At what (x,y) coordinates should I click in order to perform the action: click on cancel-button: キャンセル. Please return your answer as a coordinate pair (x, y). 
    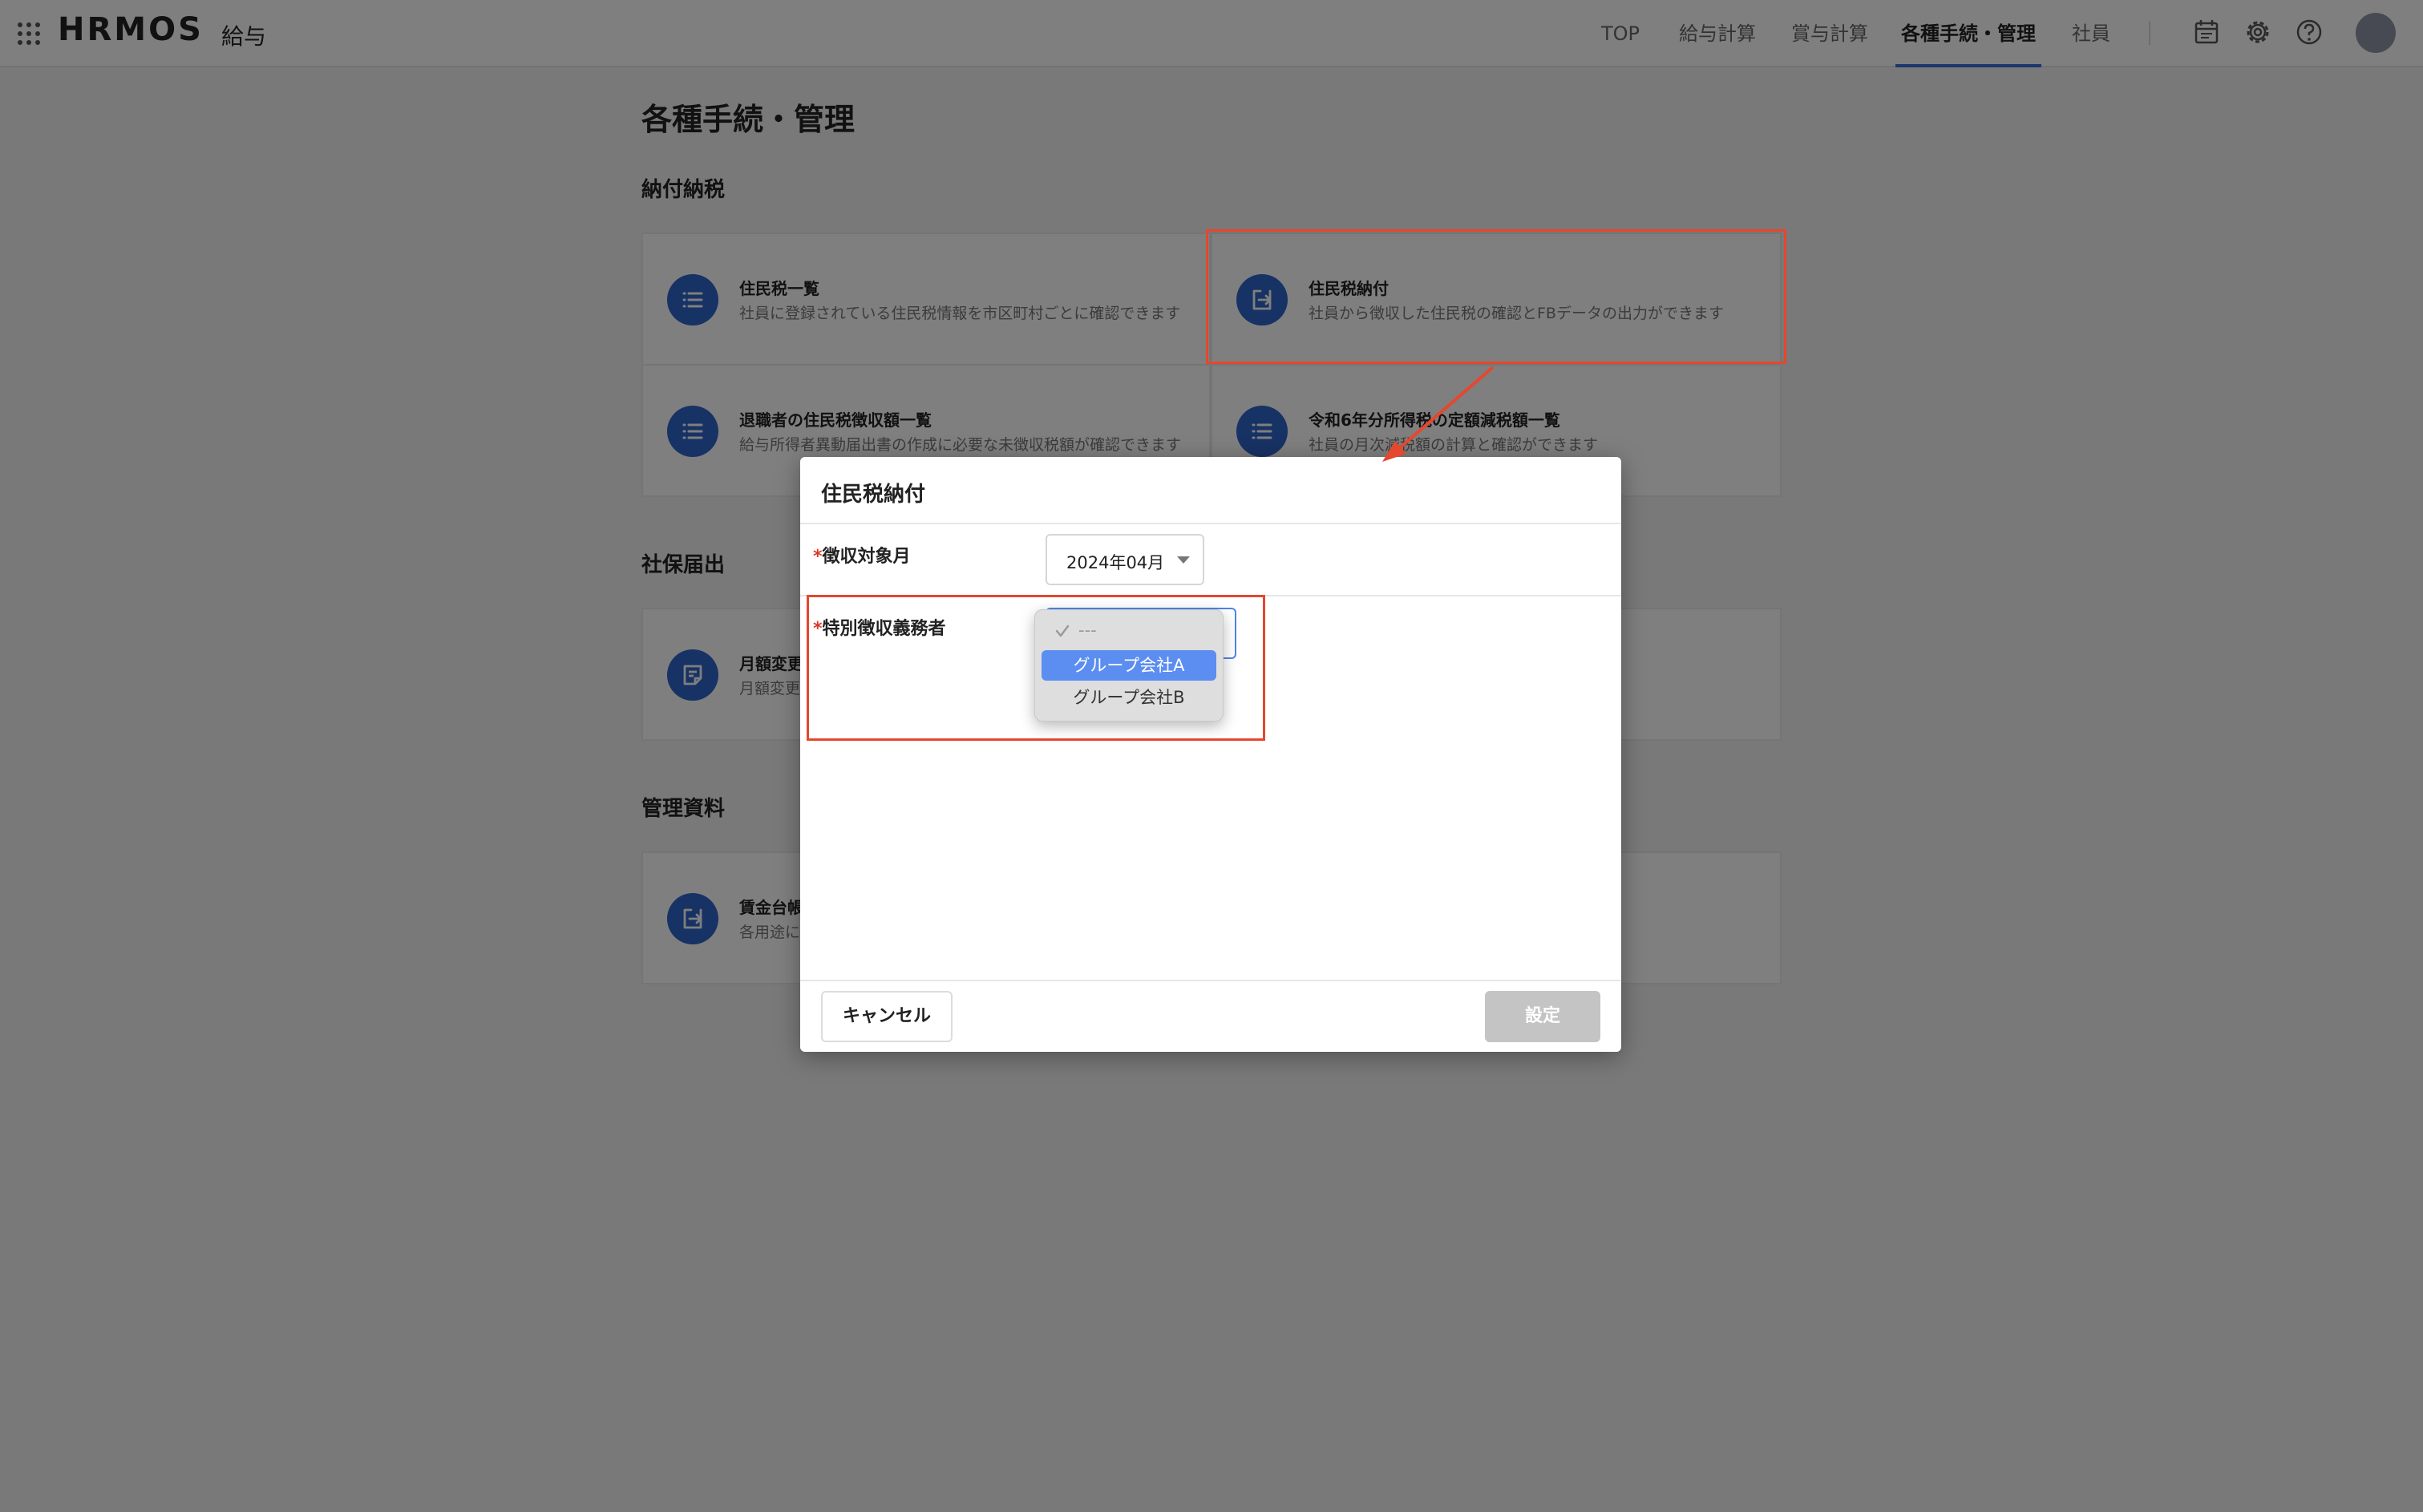
    Looking at the image, I should click on (887, 1016).